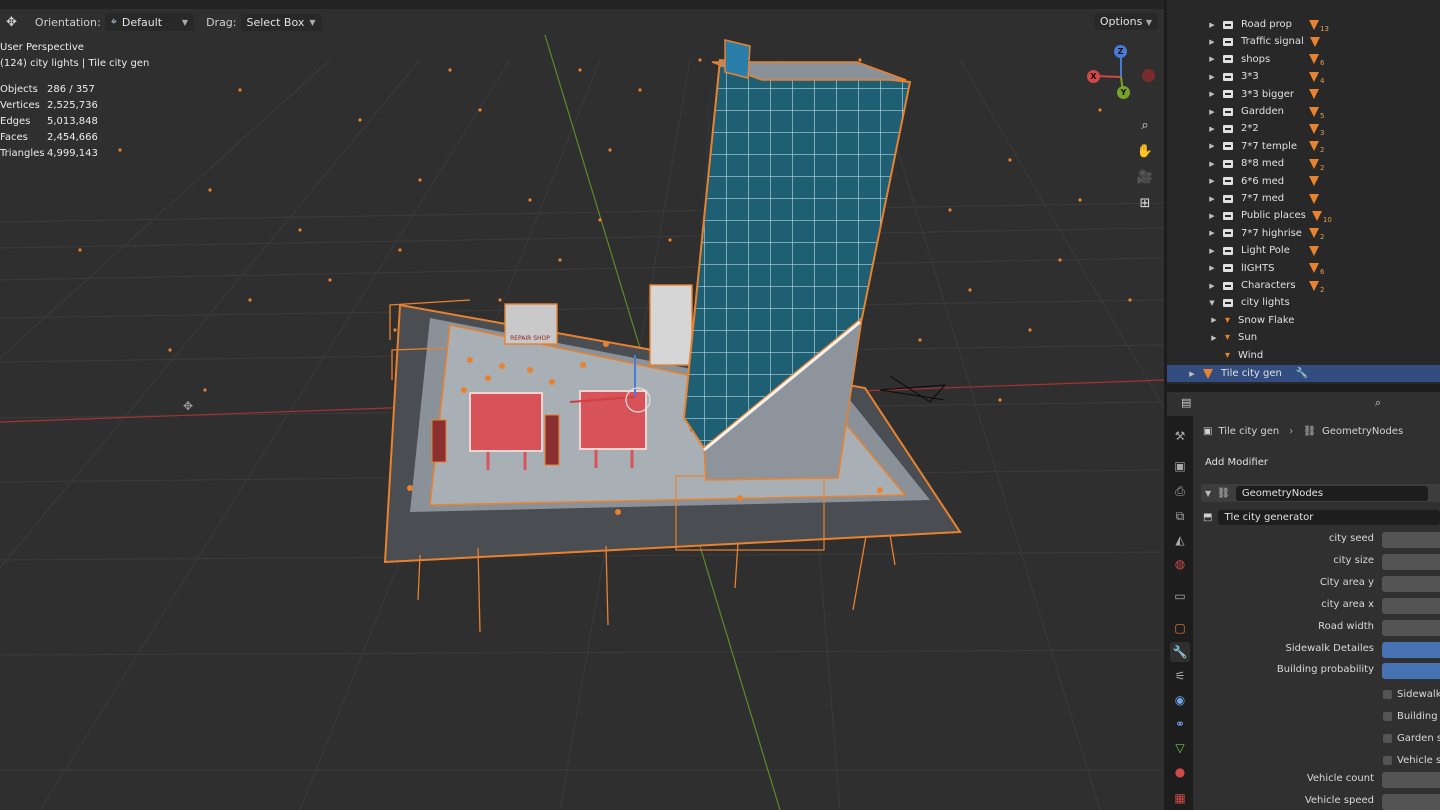 This screenshot has height=810, width=1440. What do you see at coordinates (1180, 436) in the screenshot?
I see `tool-tab-icon: ⚒` at bounding box center [1180, 436].